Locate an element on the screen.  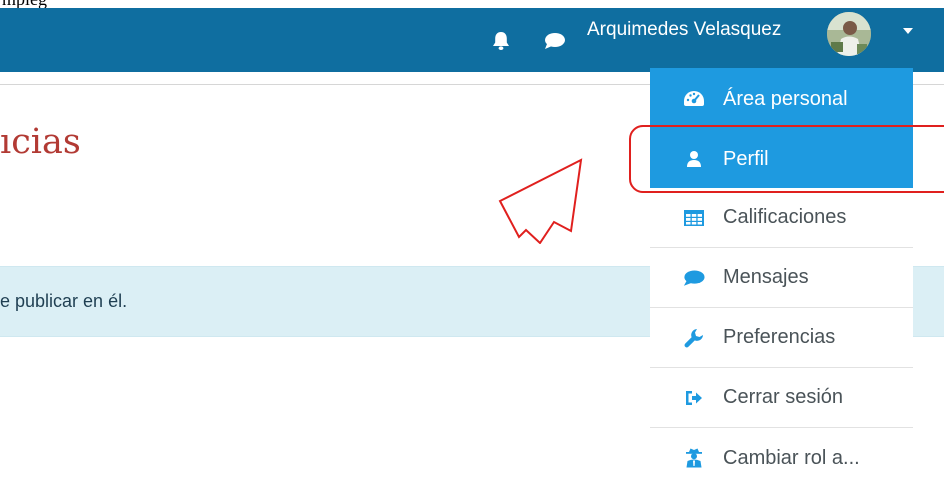
menu-item-label: Preferencias is located at coordinates (779, 337).